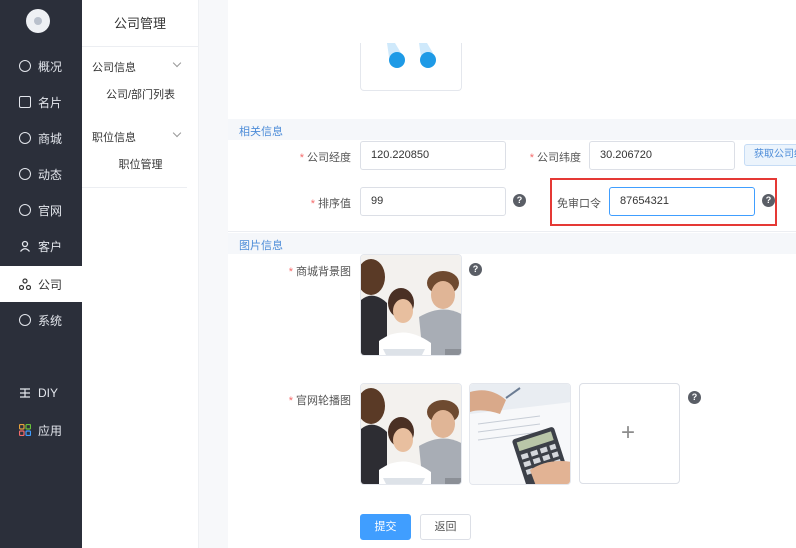 Image resolution: width=796 pixels, height=548 pixels. I want to click on nav-item-label: 公司, so click(50, 284).